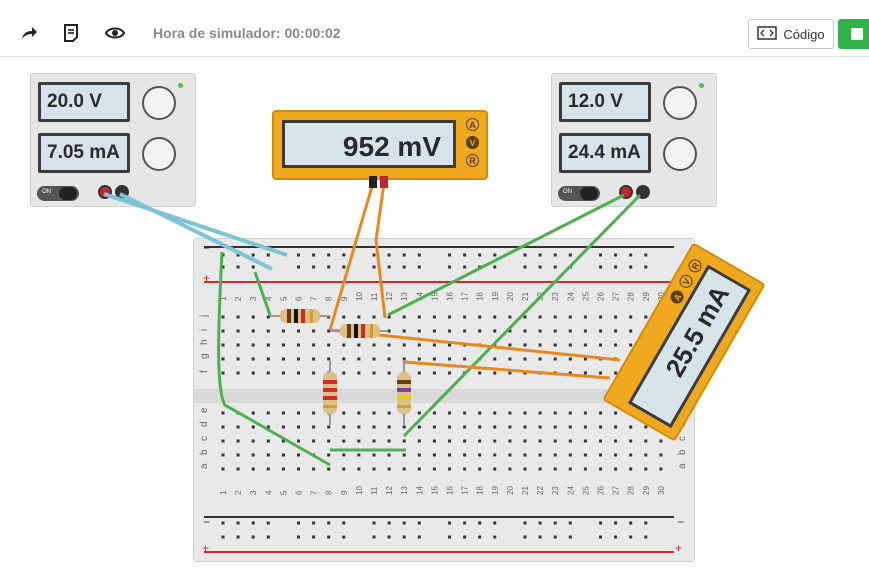  Describe the element at coordinates (434, 296) in the screenshot. I see `column-label: 15` at that location.